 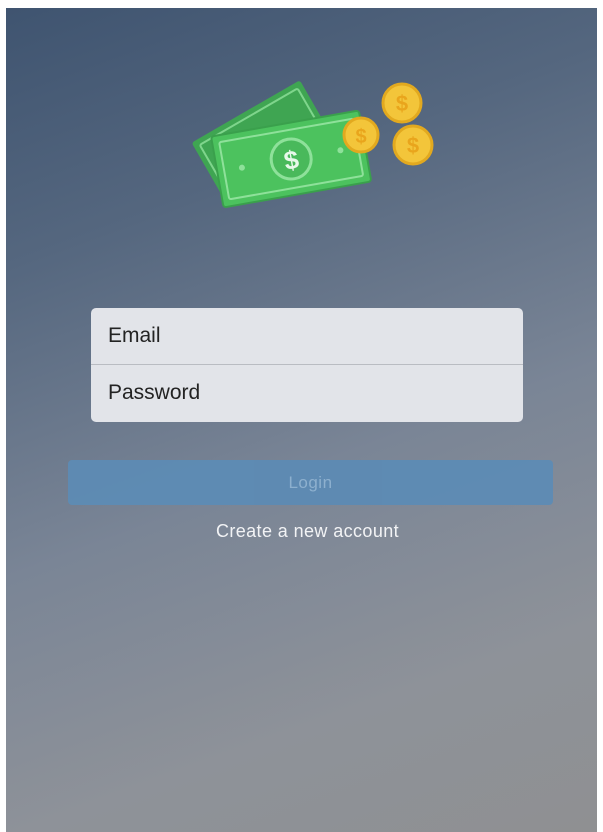 I want to click on login-button: Login, so click(x=310, y=482).